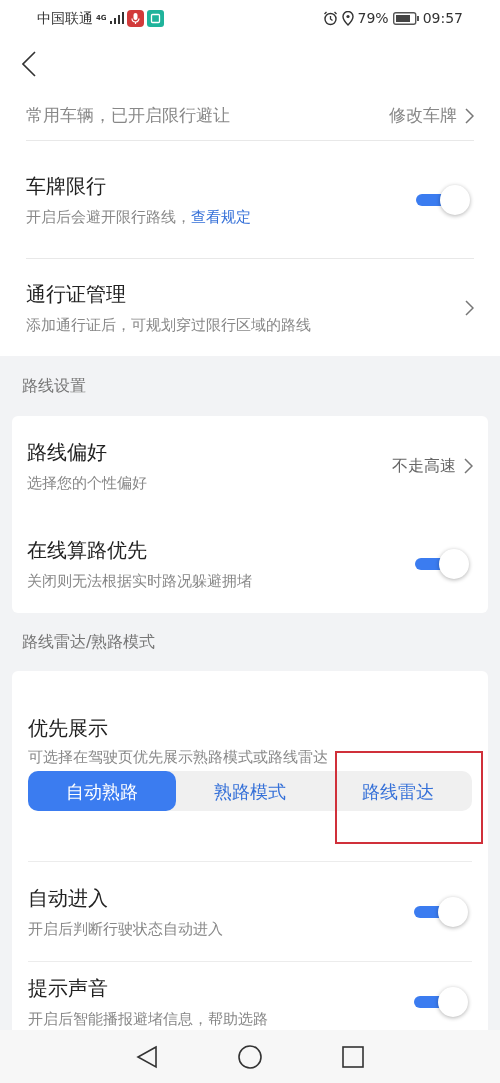 The width and height of the screenshot is (500, 1083). What do you see at coordinates (87, 549) in the screenshot?
I see `setting-title: 在线算路优先` at bounding box center [87, 549].